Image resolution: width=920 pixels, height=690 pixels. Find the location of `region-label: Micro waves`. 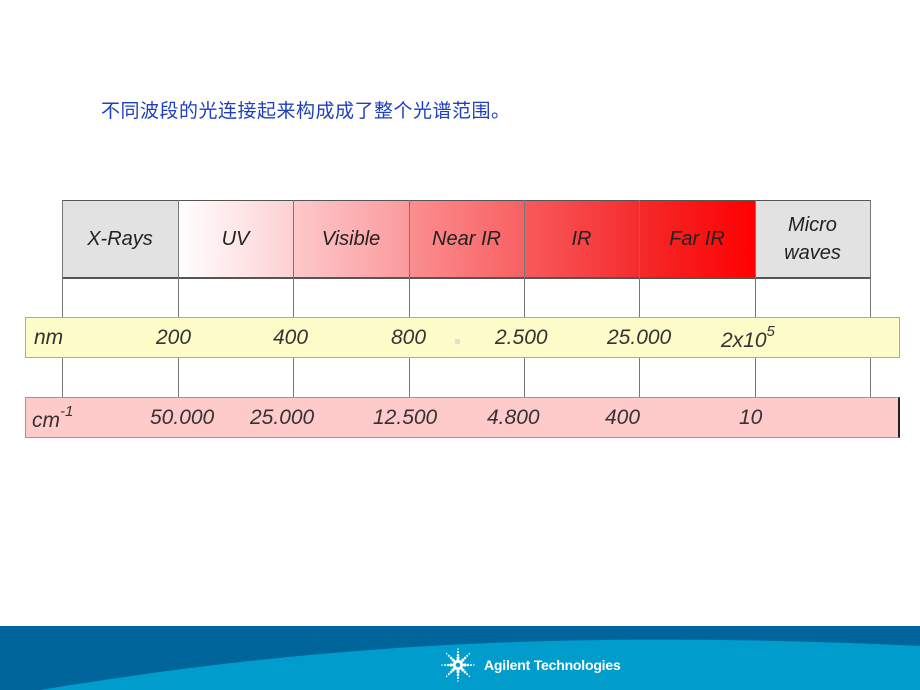

region-label: Micro waves is located at coordinates (812, 239).